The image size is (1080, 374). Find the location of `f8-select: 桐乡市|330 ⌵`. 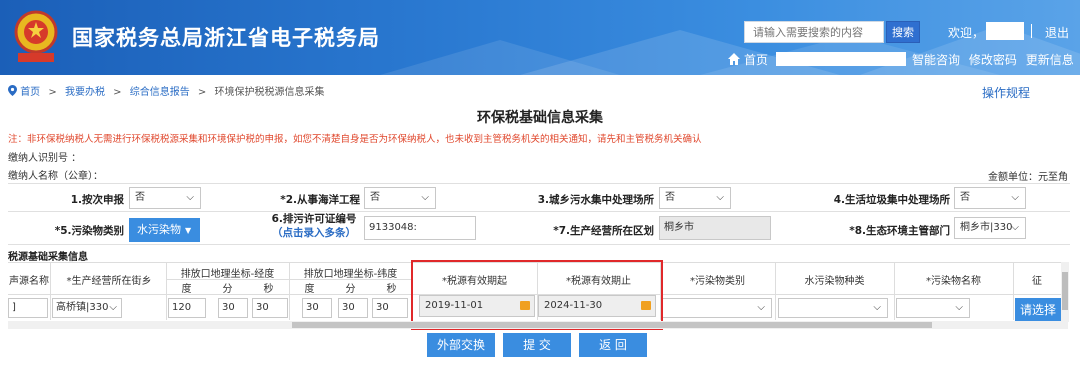

f8-select: 桐乡市|330 ⌵ is located at coordinates (990, 228).